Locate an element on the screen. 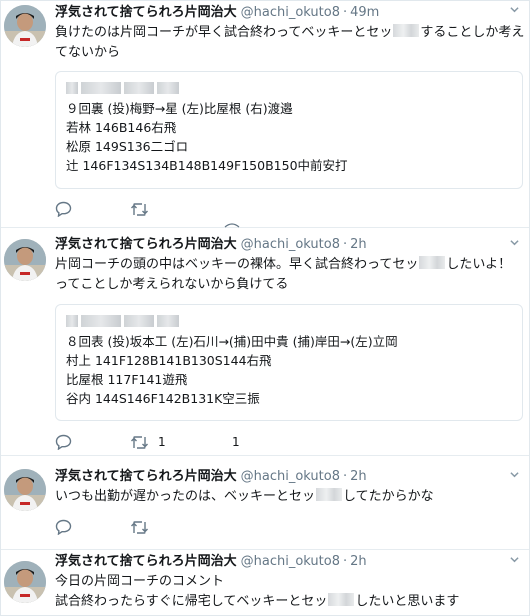 Image resolution: width=530 pixels, height=616 pixels. like-button: 1 is located at coordinates (236, 442).